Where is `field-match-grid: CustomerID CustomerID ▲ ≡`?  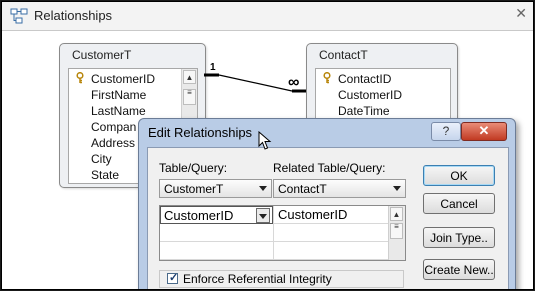 field-match-grid: CustomerID CustomerID ▲ ≡ is located at coordinates (282, 233).